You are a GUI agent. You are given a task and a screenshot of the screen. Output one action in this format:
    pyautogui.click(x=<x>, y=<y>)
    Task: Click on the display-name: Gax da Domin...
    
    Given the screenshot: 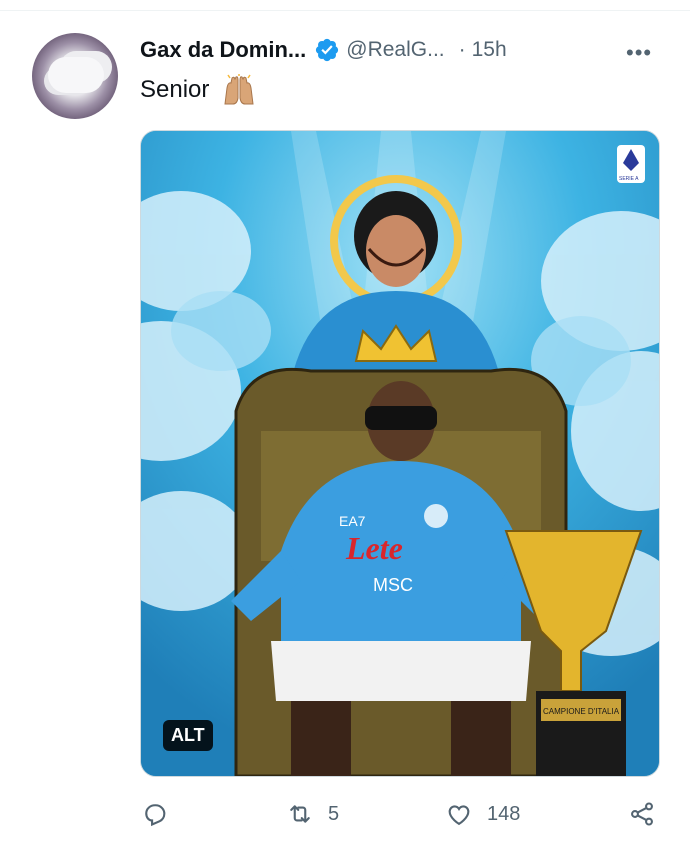 What is the action you would take?
    pyautogui.click(x=223, y=50)
    